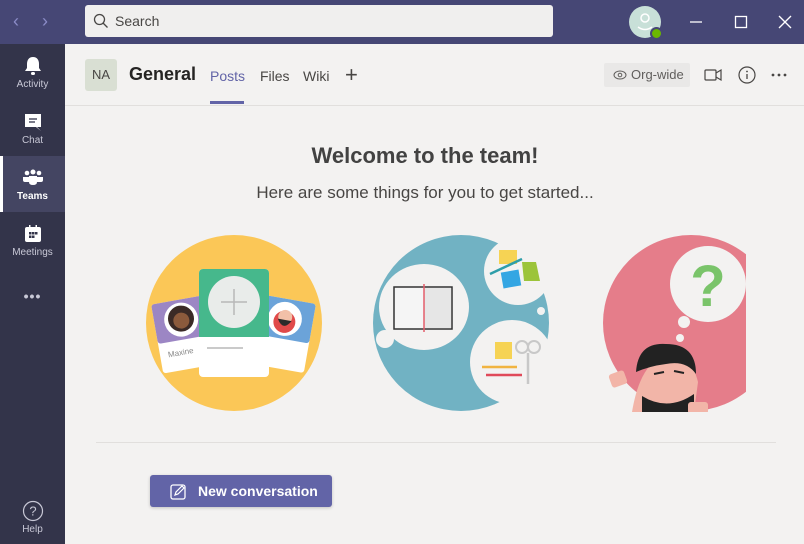  I want to click on question-mark-icon: ?, so click(707, 286).